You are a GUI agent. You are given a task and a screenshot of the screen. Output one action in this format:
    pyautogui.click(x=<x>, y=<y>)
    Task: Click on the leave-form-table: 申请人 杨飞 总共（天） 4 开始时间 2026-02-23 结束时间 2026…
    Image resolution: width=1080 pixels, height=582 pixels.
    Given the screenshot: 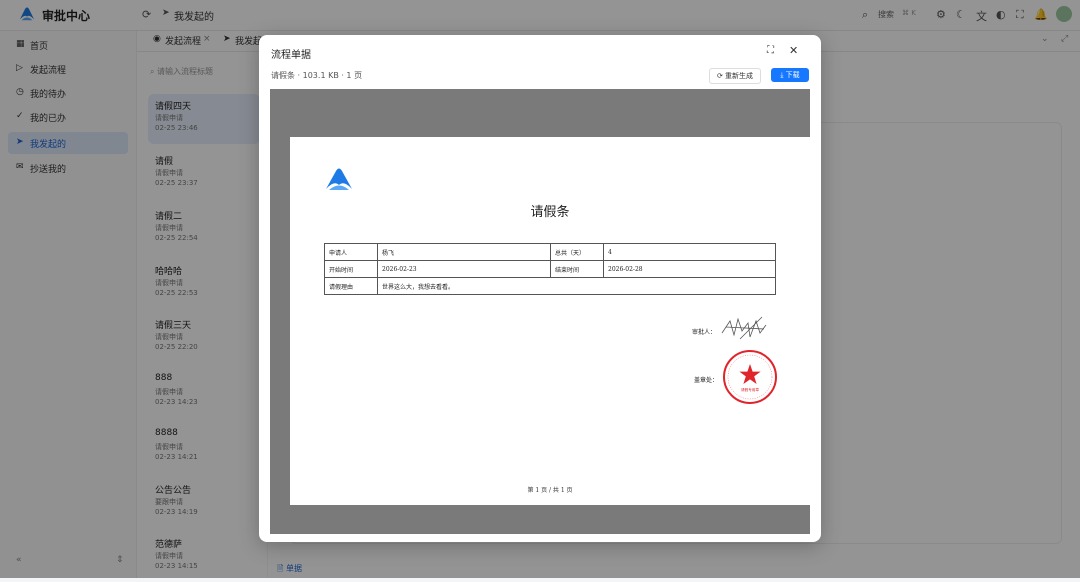 What is the action you would take?
    pyautogui.click(x=550, y=269)
    